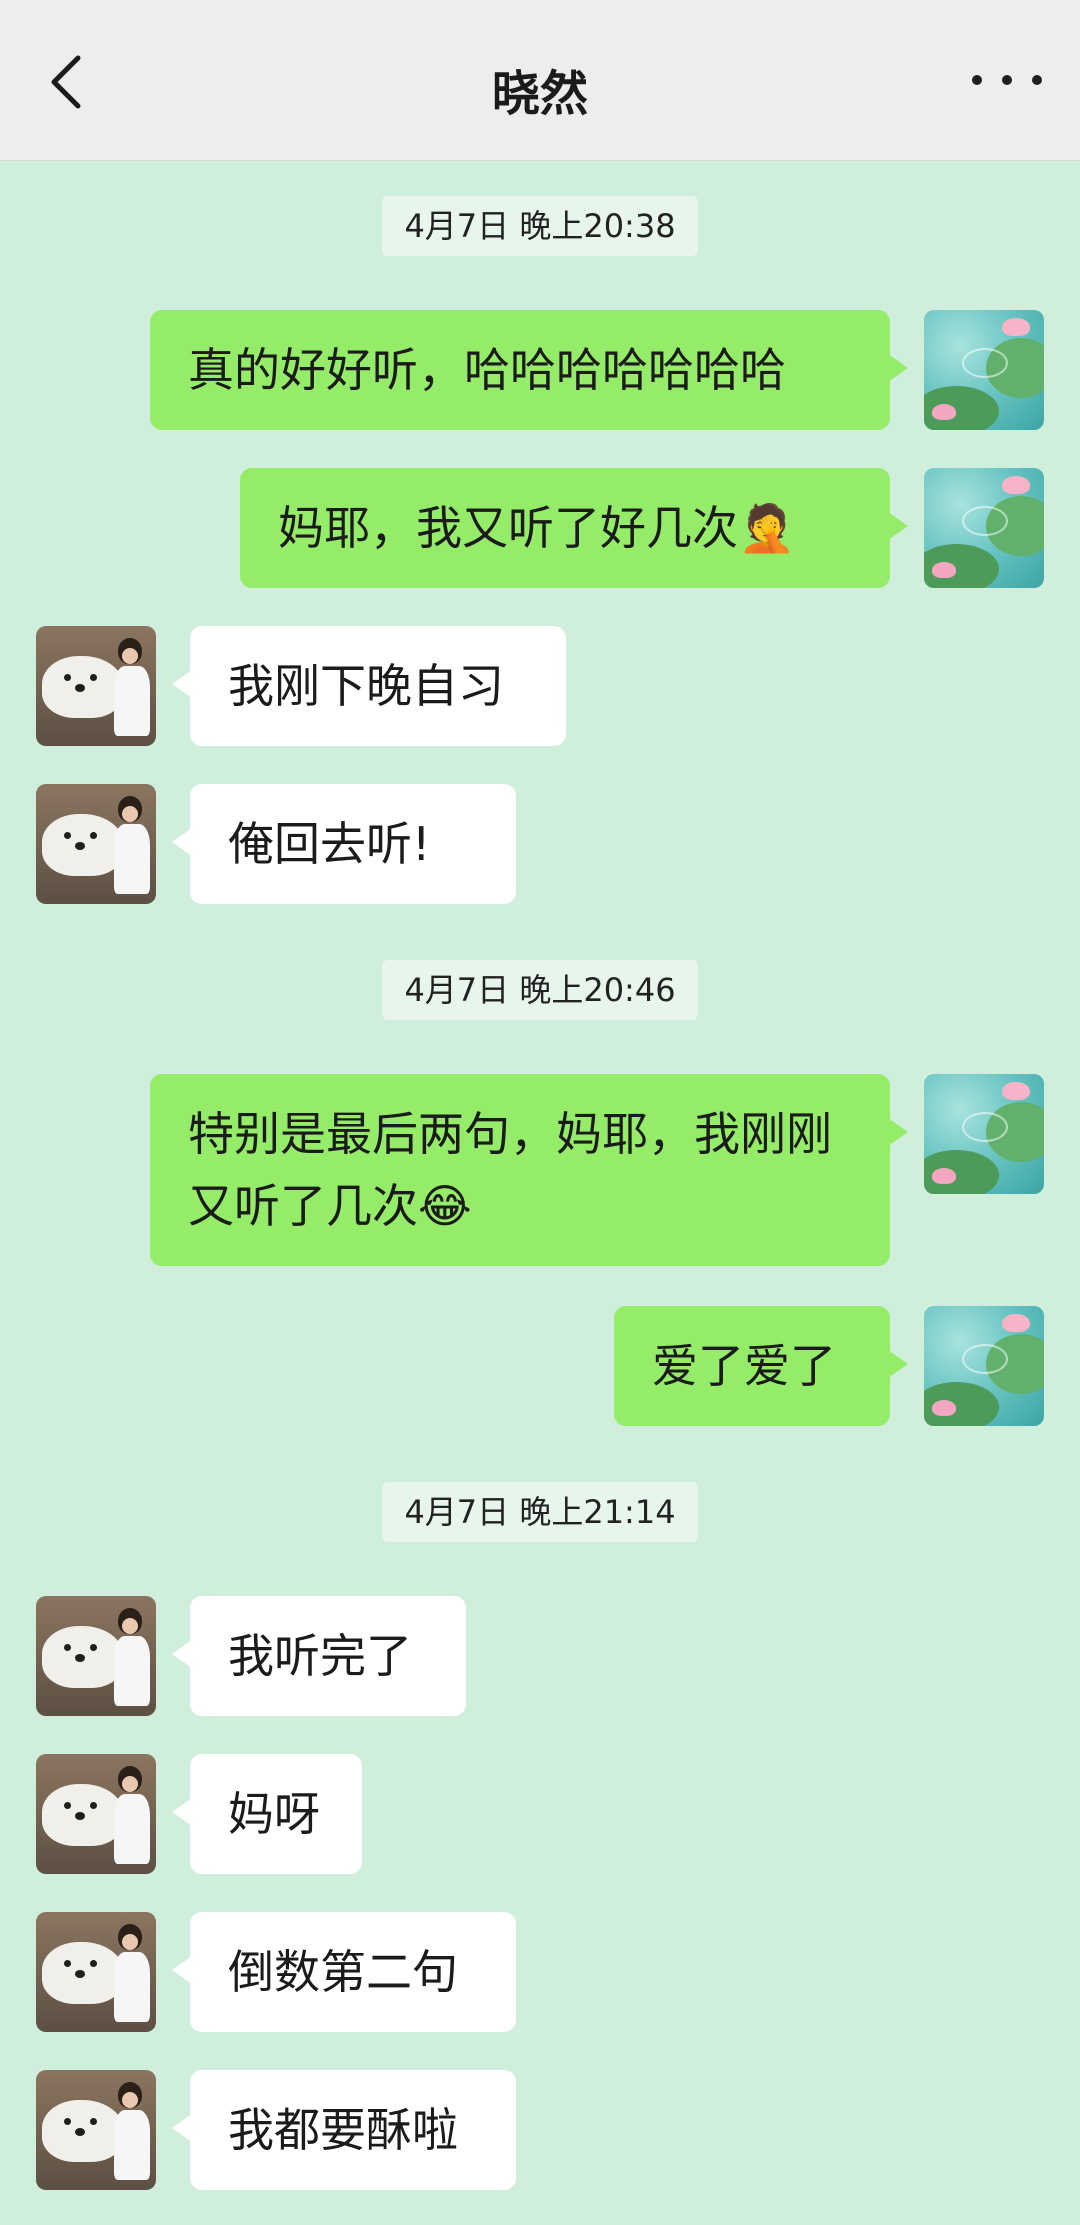 This screenshot has width=1080, height=2225. I want to click on message-bubble-peer: 我刚下晚自习, so click(369, 686).